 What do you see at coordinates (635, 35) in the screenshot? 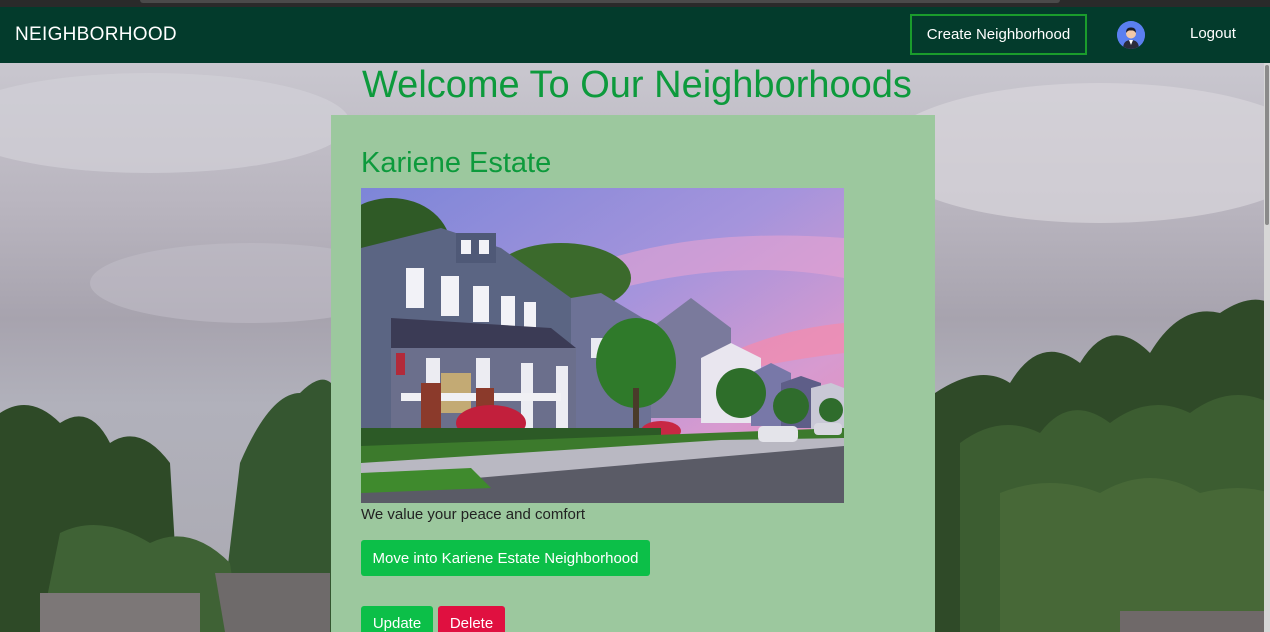
I see `top-navbar: NEIGHBORHOOD Create Neighborhood Logout` at bounding box center [635, 35].